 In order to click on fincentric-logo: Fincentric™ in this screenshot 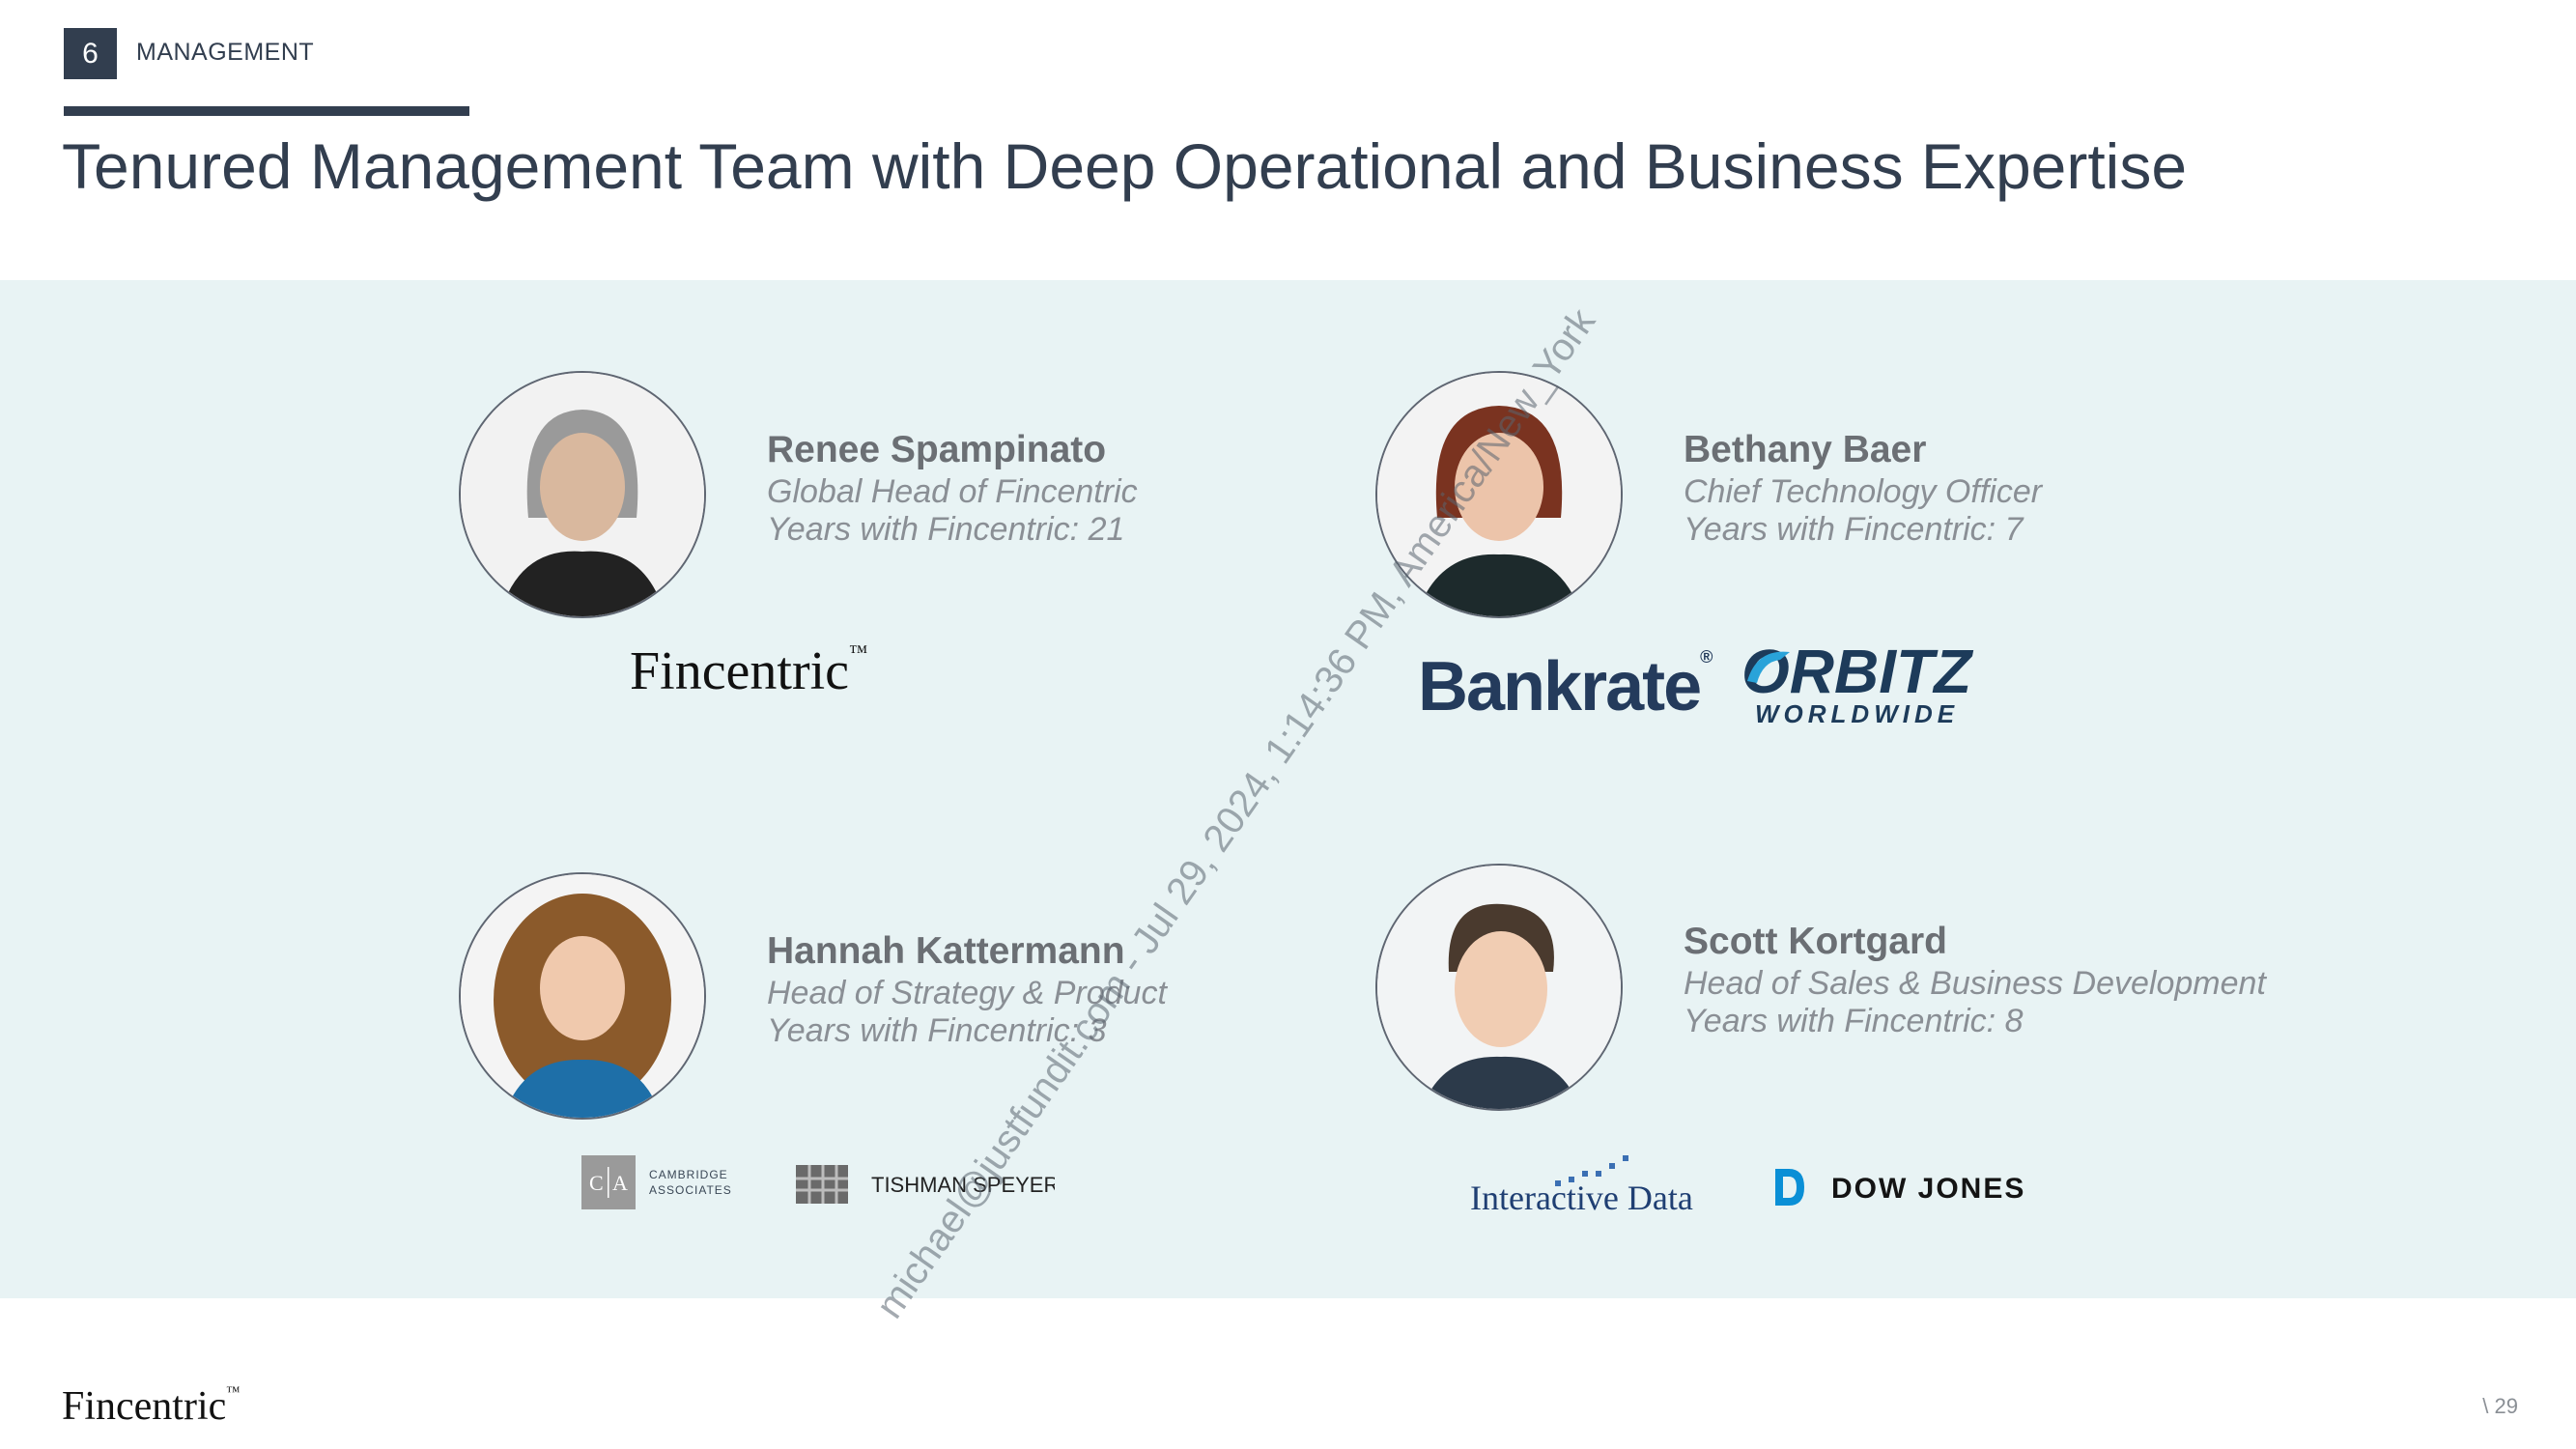, I will do `click(749, 671)`.